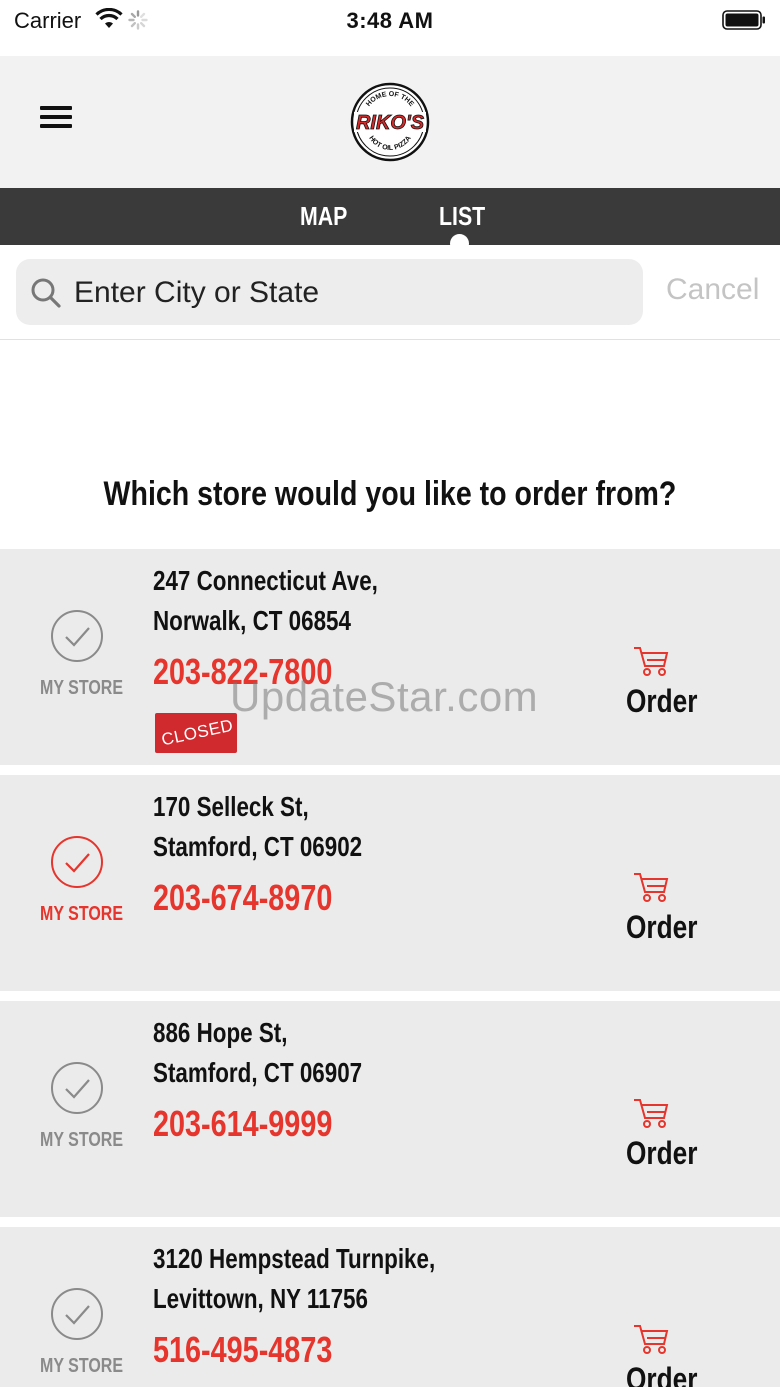  Describe the element at coordinates (258, 846) in the screenshot. I see `store-address-line2: Stamford, CT 06902` at that location.